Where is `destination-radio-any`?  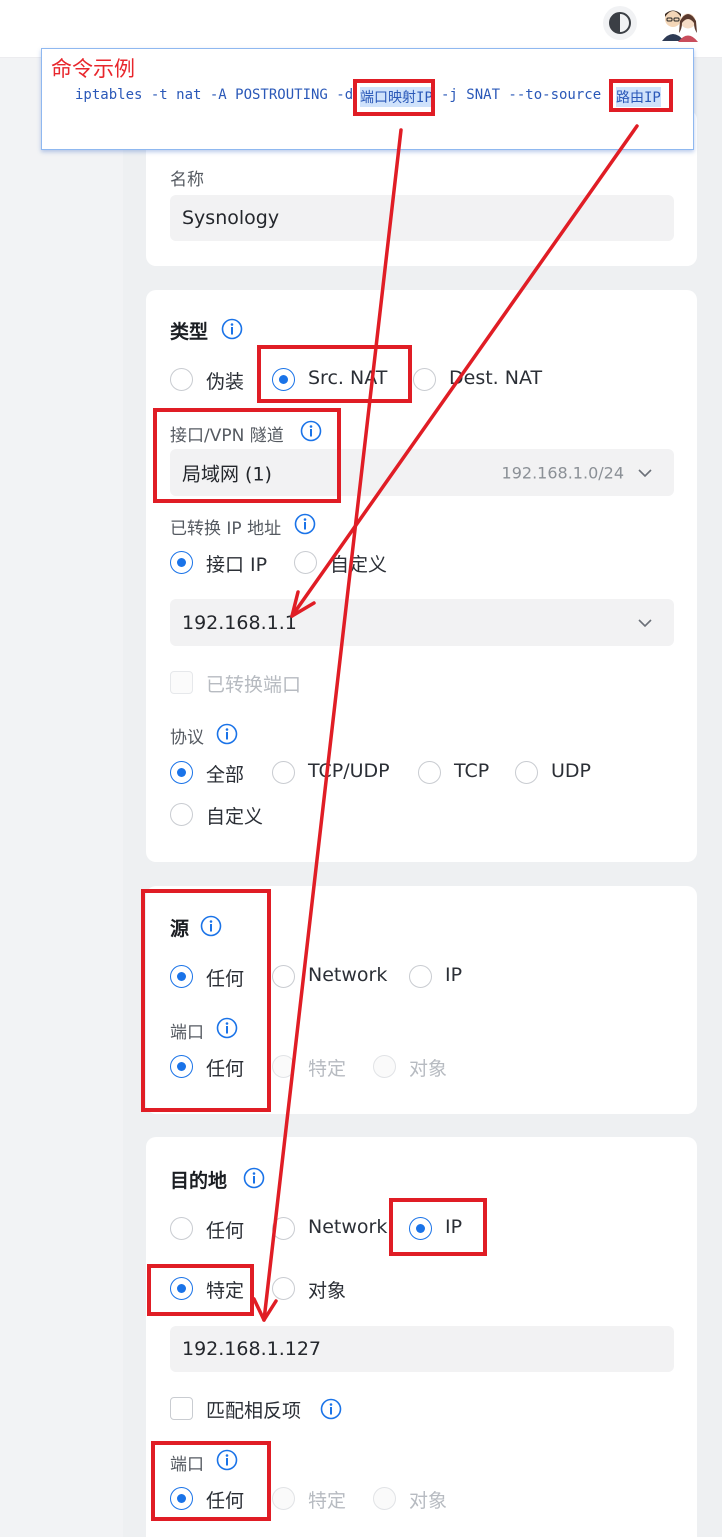 destination-radio-any is located at coordinates (181, 1228).